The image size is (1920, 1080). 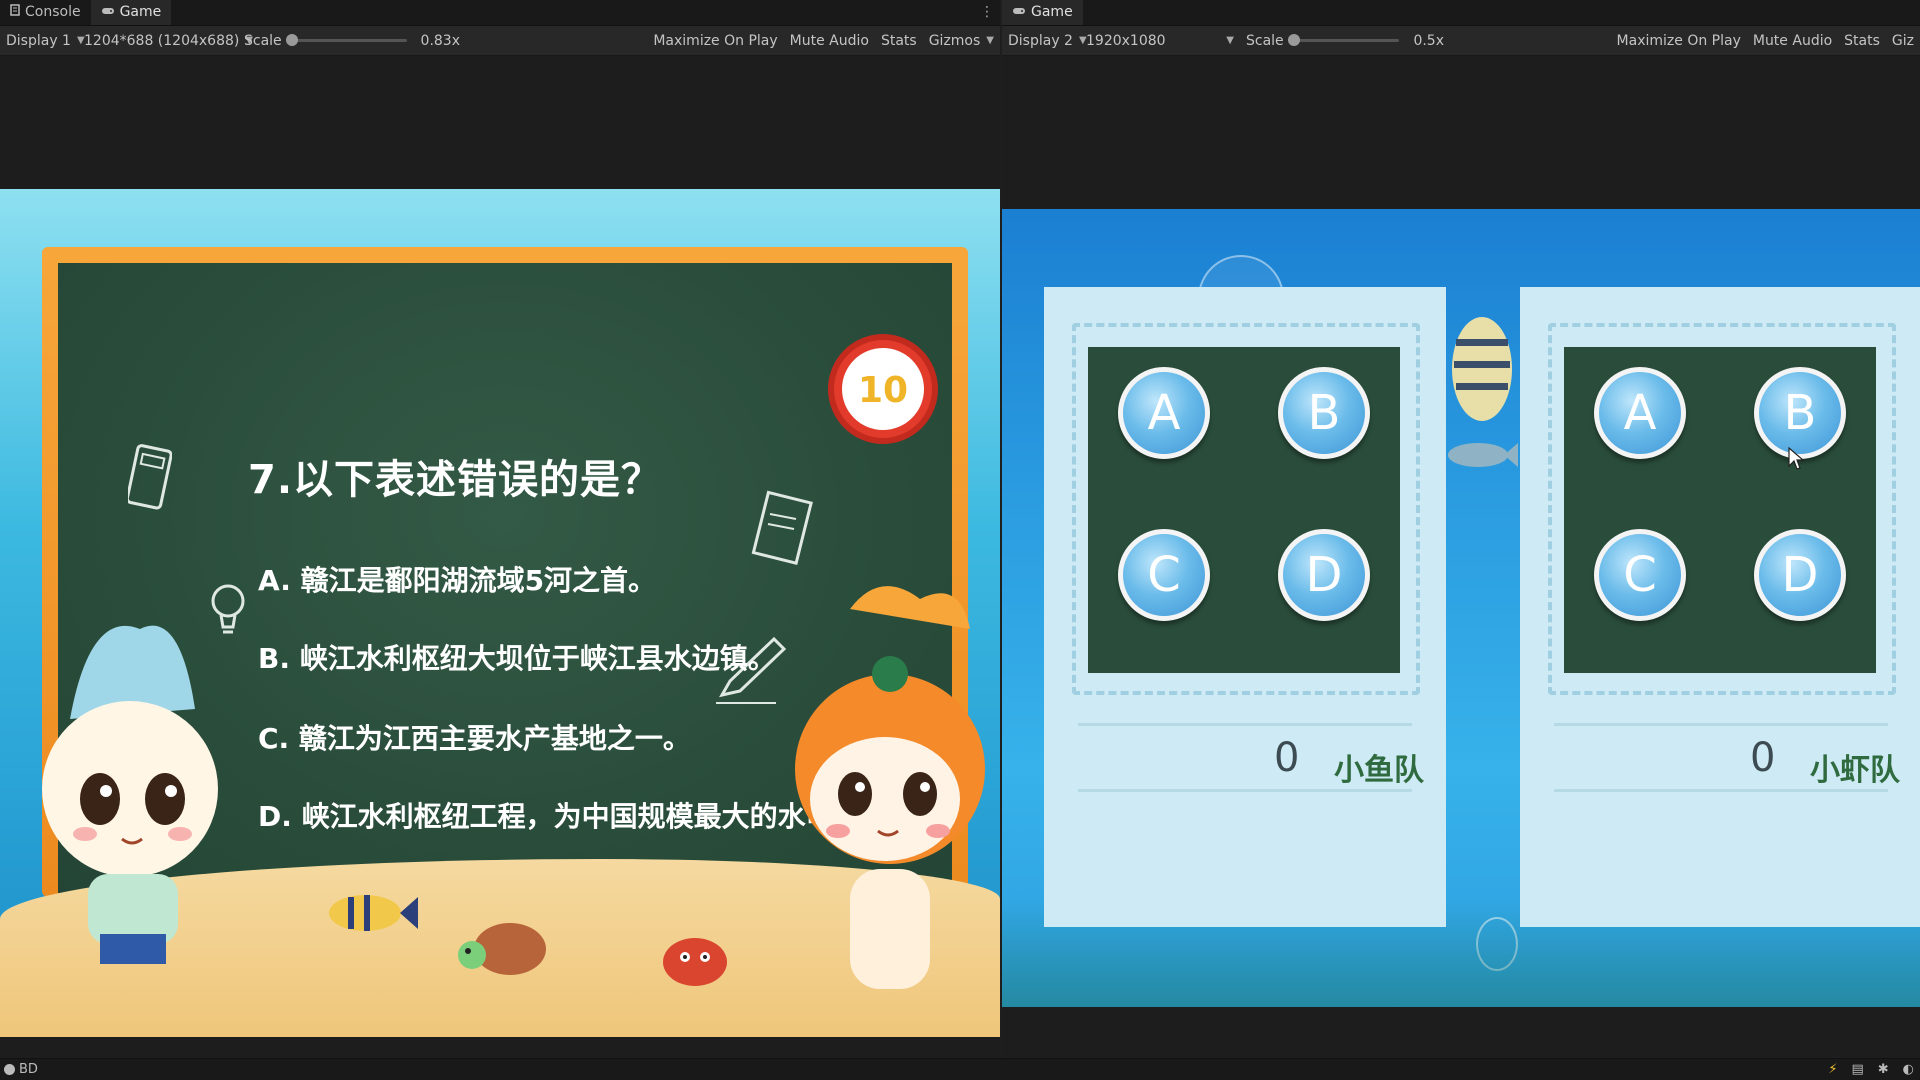 What do you see at coordinates (1482, 371) in the screenshot?
I see `striped-fish-decoration` at bounding box center [1482, 371].